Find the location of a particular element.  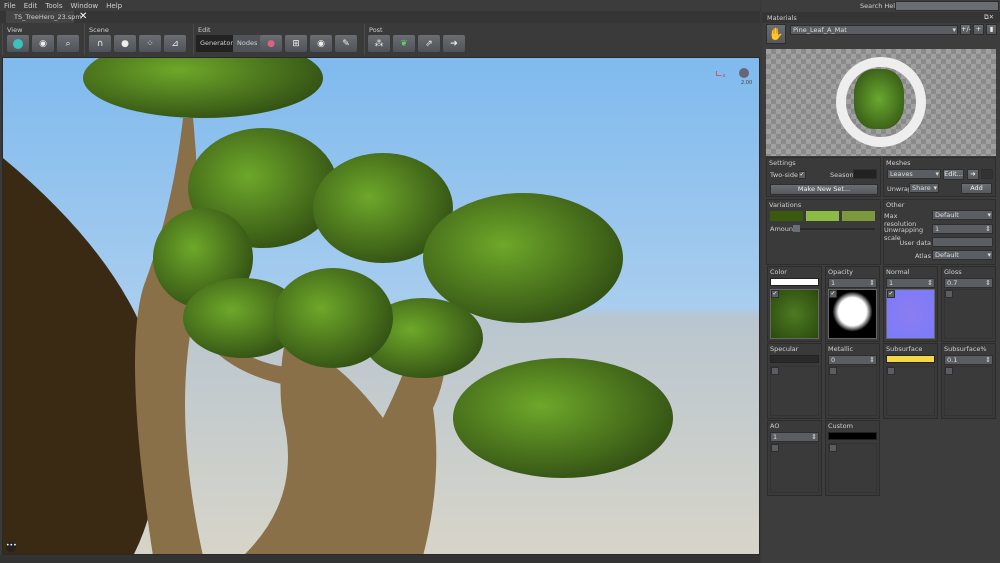

brush-icon: ✎ is located at coordinates (346, 43).